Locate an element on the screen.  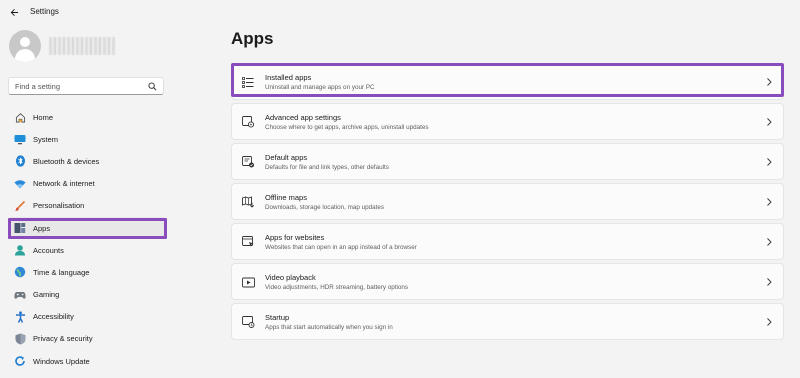
search-box is located at coordinates (86, 86).